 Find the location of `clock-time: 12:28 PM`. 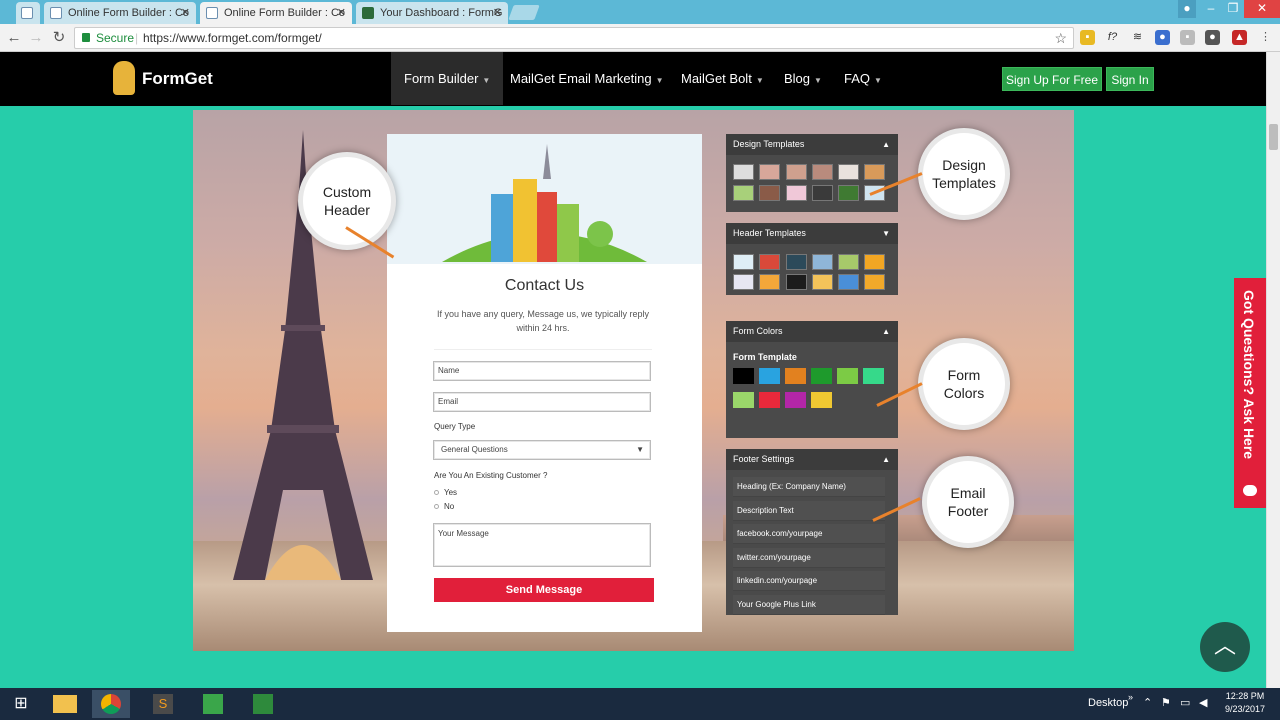

clock-time: 12:28 PM is located at coordinates (1245, 696).